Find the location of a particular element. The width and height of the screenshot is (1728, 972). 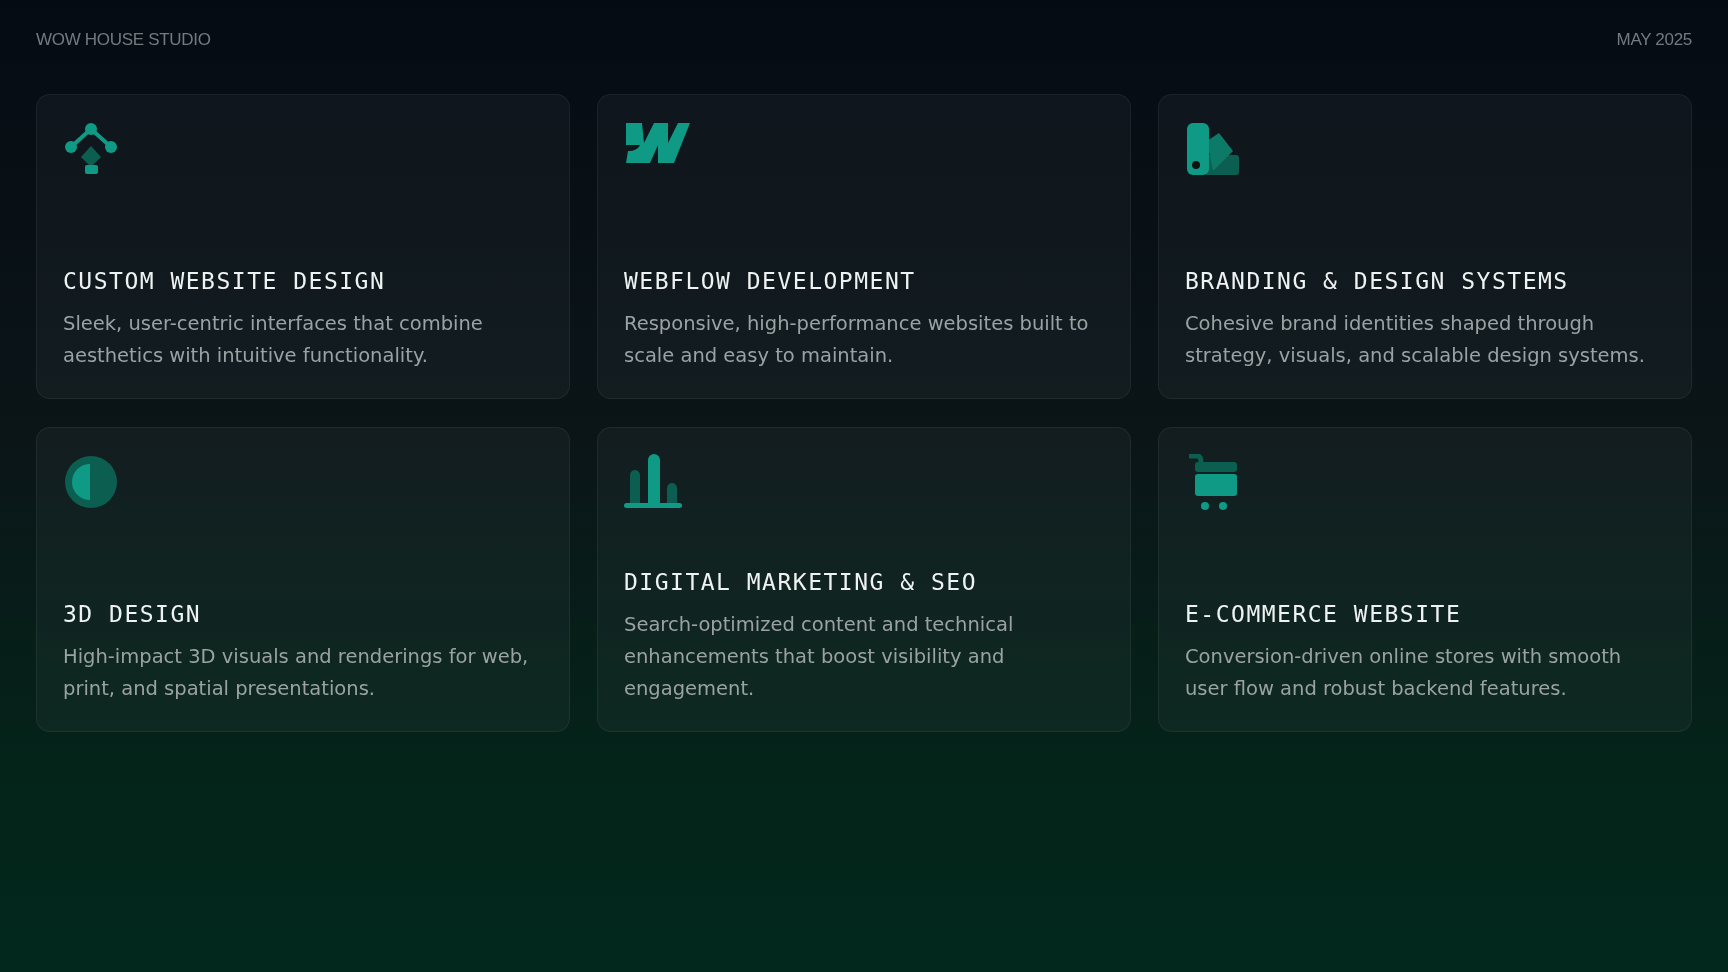

bar-chart-icon is located at coordinates (654, 482).